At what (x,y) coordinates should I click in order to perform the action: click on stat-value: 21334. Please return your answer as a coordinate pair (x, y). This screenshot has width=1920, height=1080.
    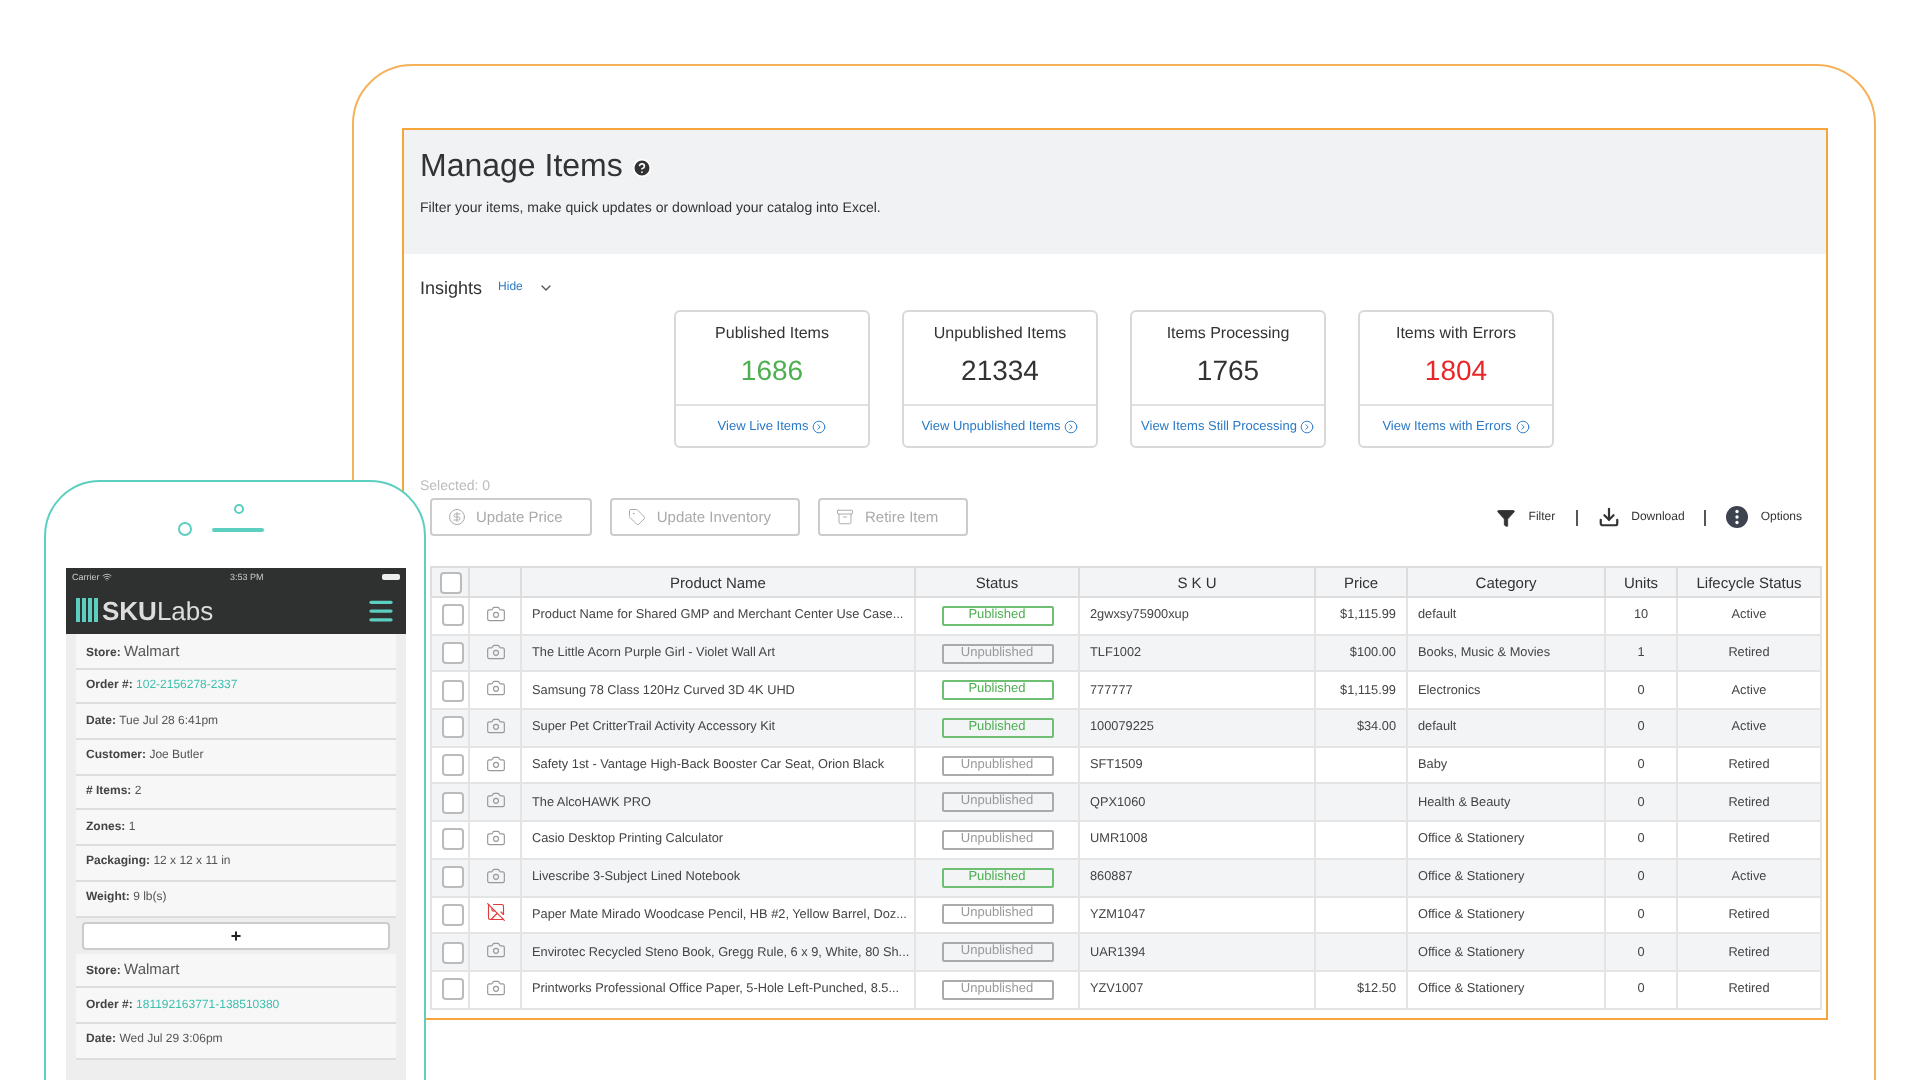
    Looking at the image, I should click on (1000, 370).